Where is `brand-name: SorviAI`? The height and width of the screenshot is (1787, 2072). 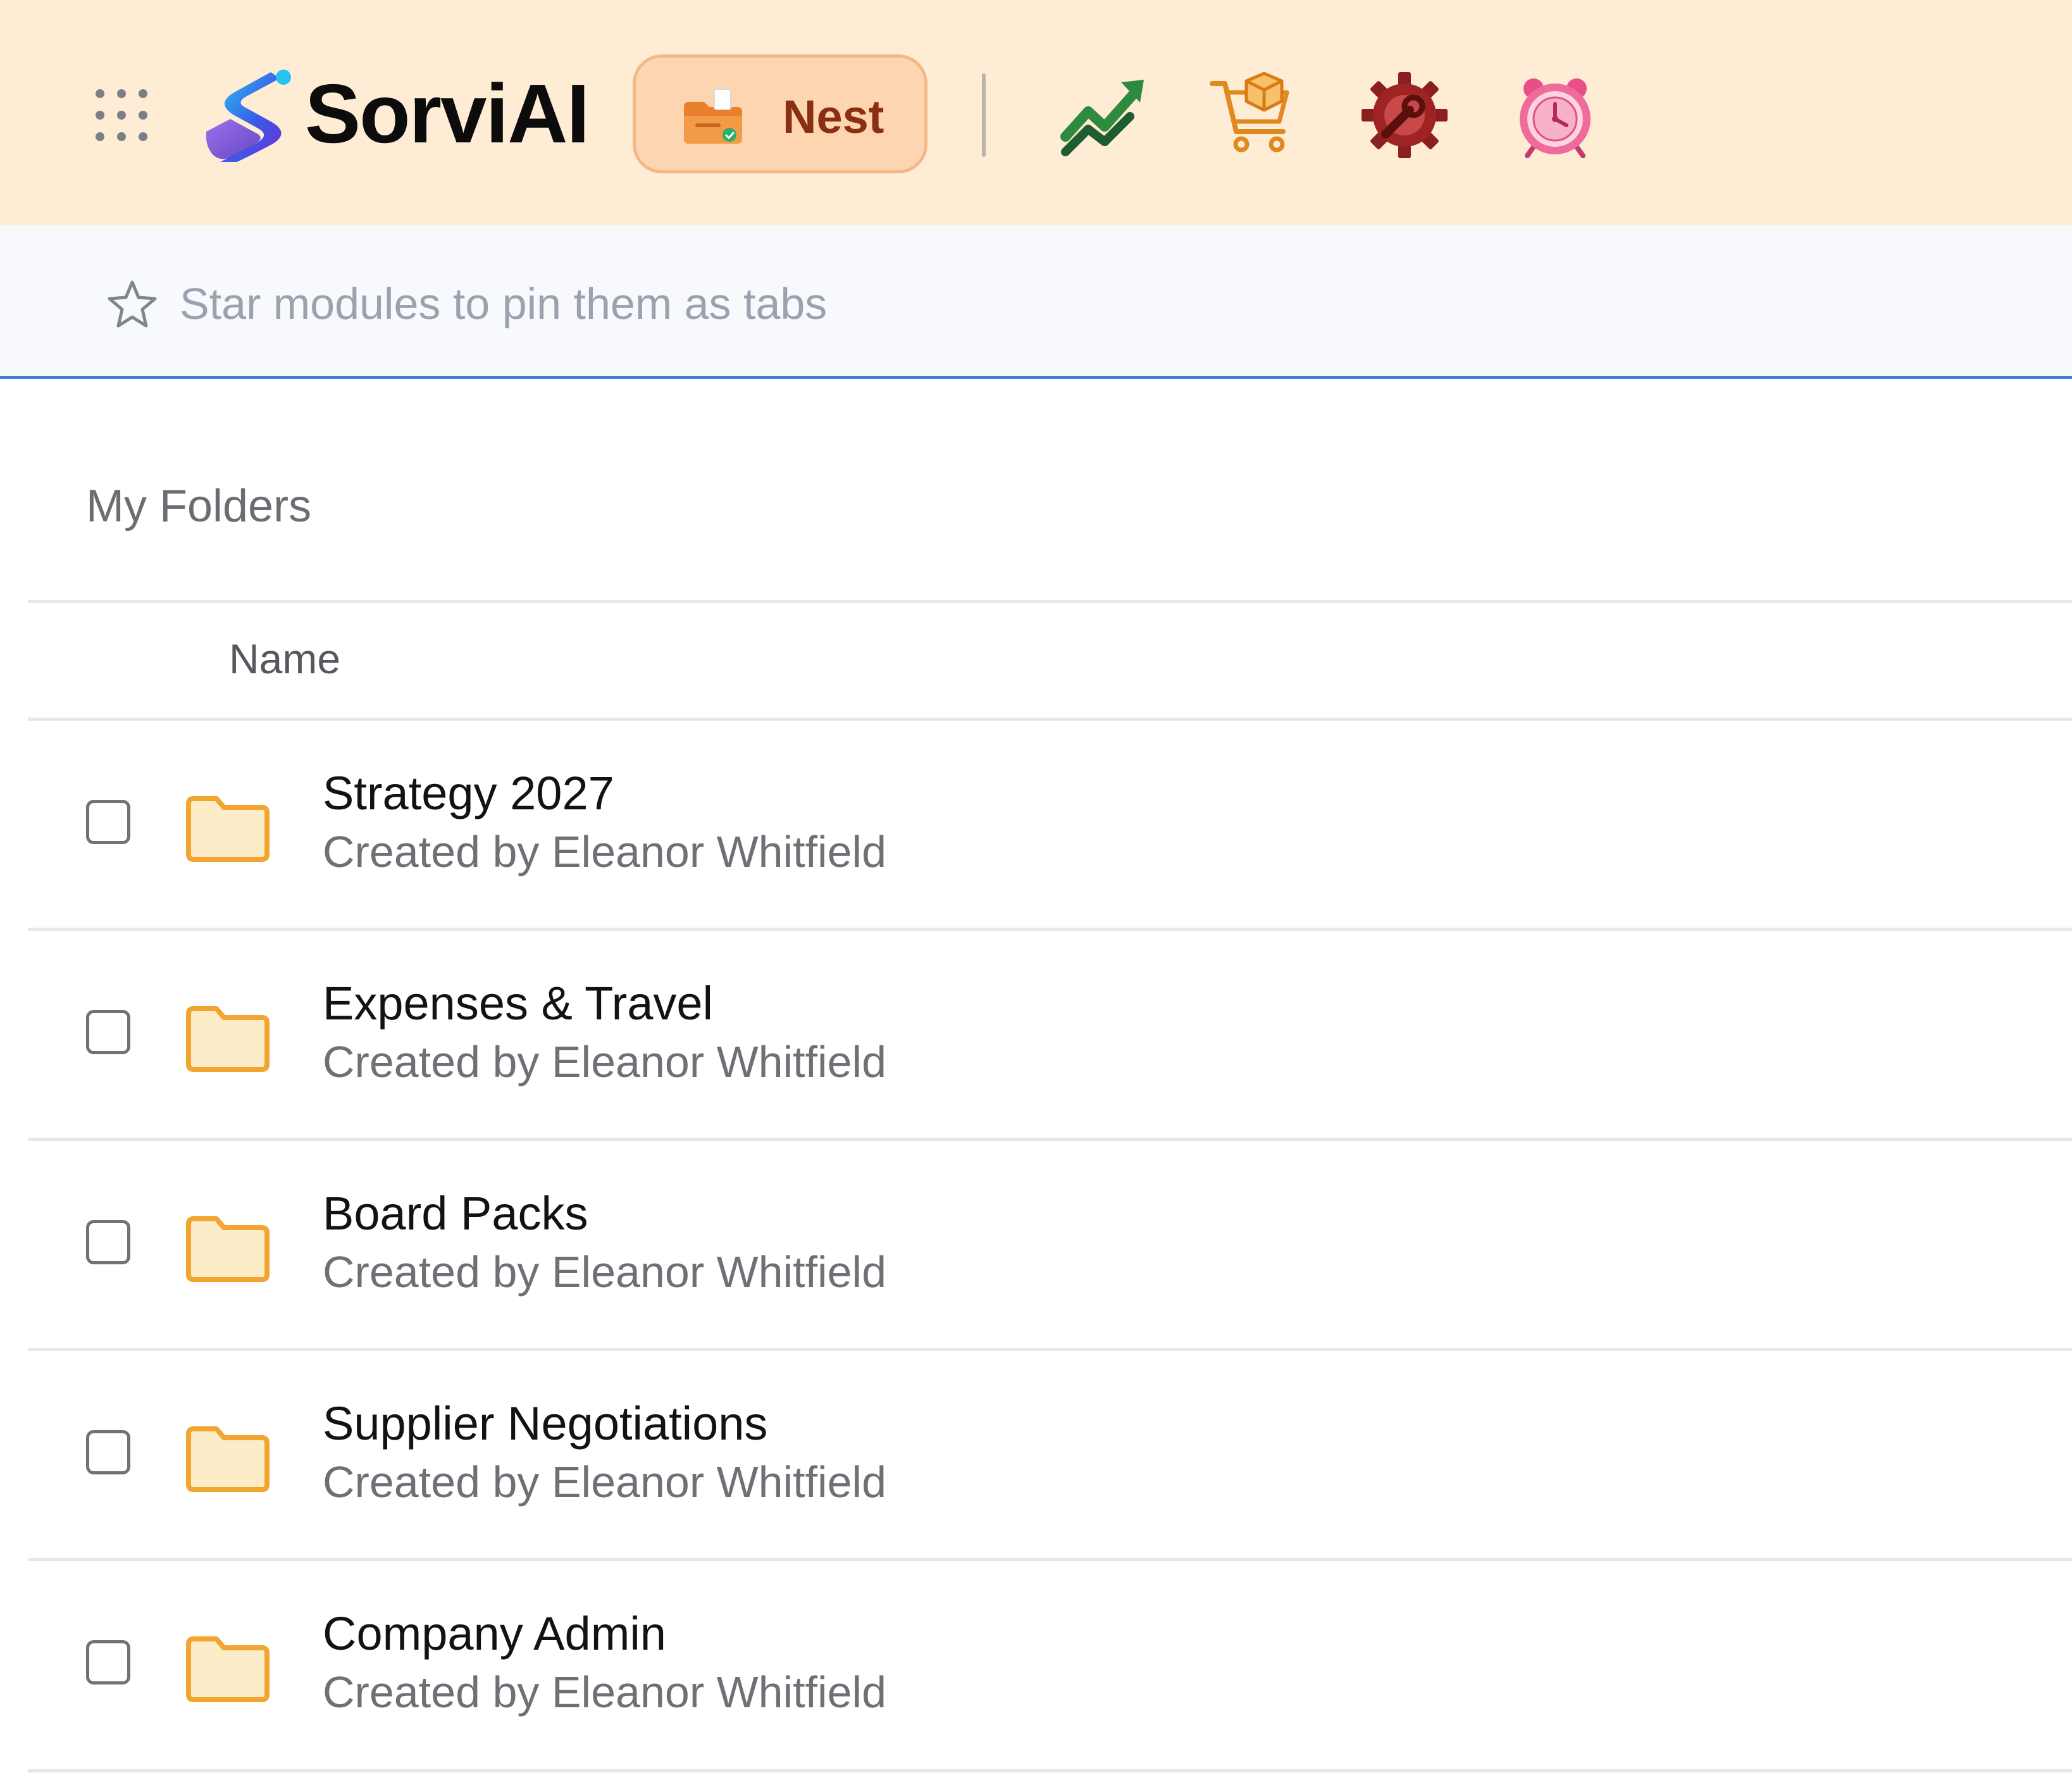
brand-name: SorviAI is located at coordinates (448, 113).